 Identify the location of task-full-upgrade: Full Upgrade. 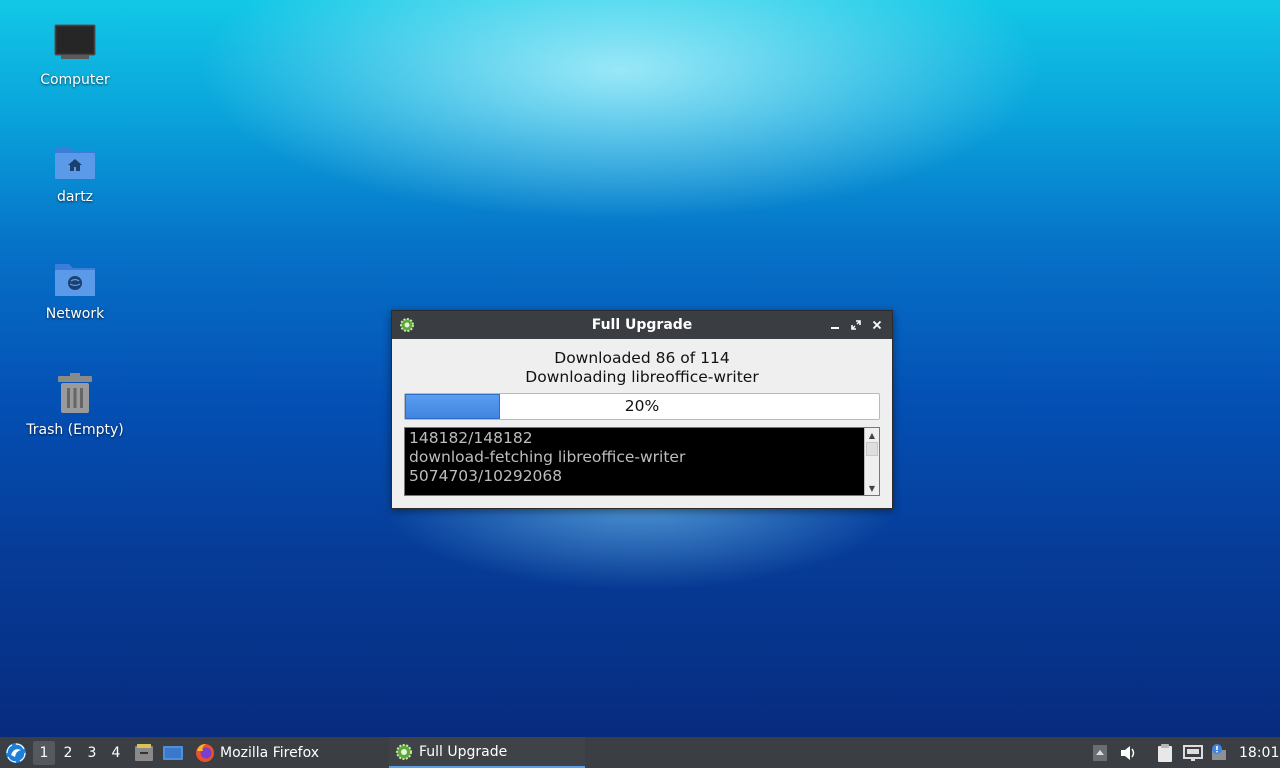
(487, 752).